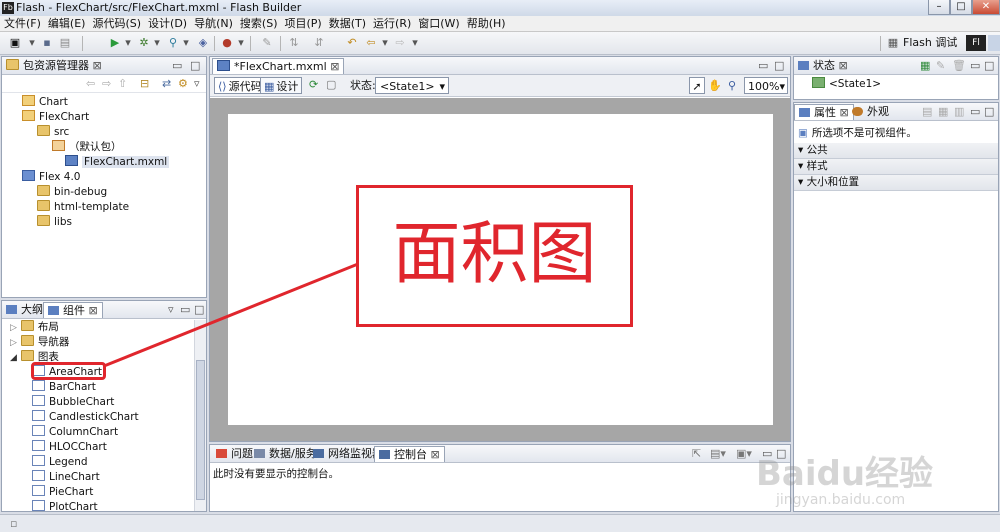 This screenshot has height=532, width=1000. What do you see at coordinates (167, 23) in the screenshot?
I see `menu-design: 设计(D)` at bounding box center [167, 23].